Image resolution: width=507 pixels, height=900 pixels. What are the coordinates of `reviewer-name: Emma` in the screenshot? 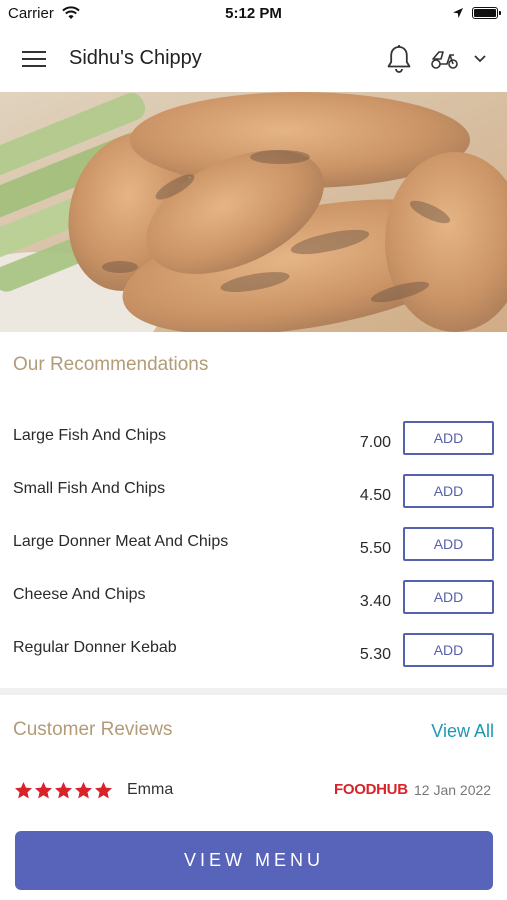 It's located at (150, 789).